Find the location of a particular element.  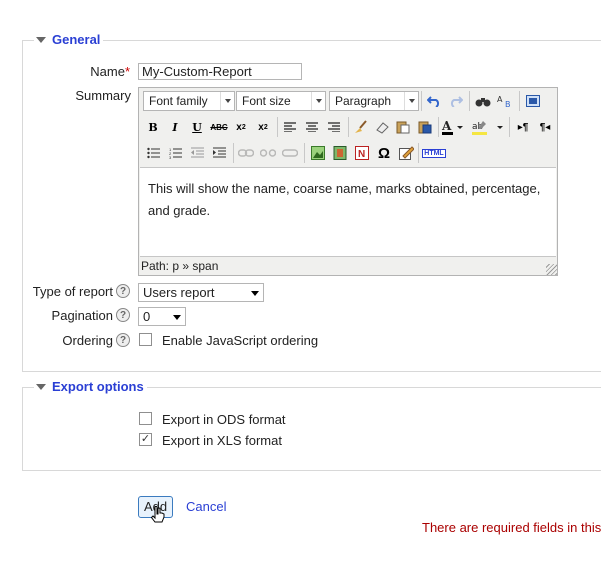

mouse-cursor-icon is located at coordinates (157, 514).